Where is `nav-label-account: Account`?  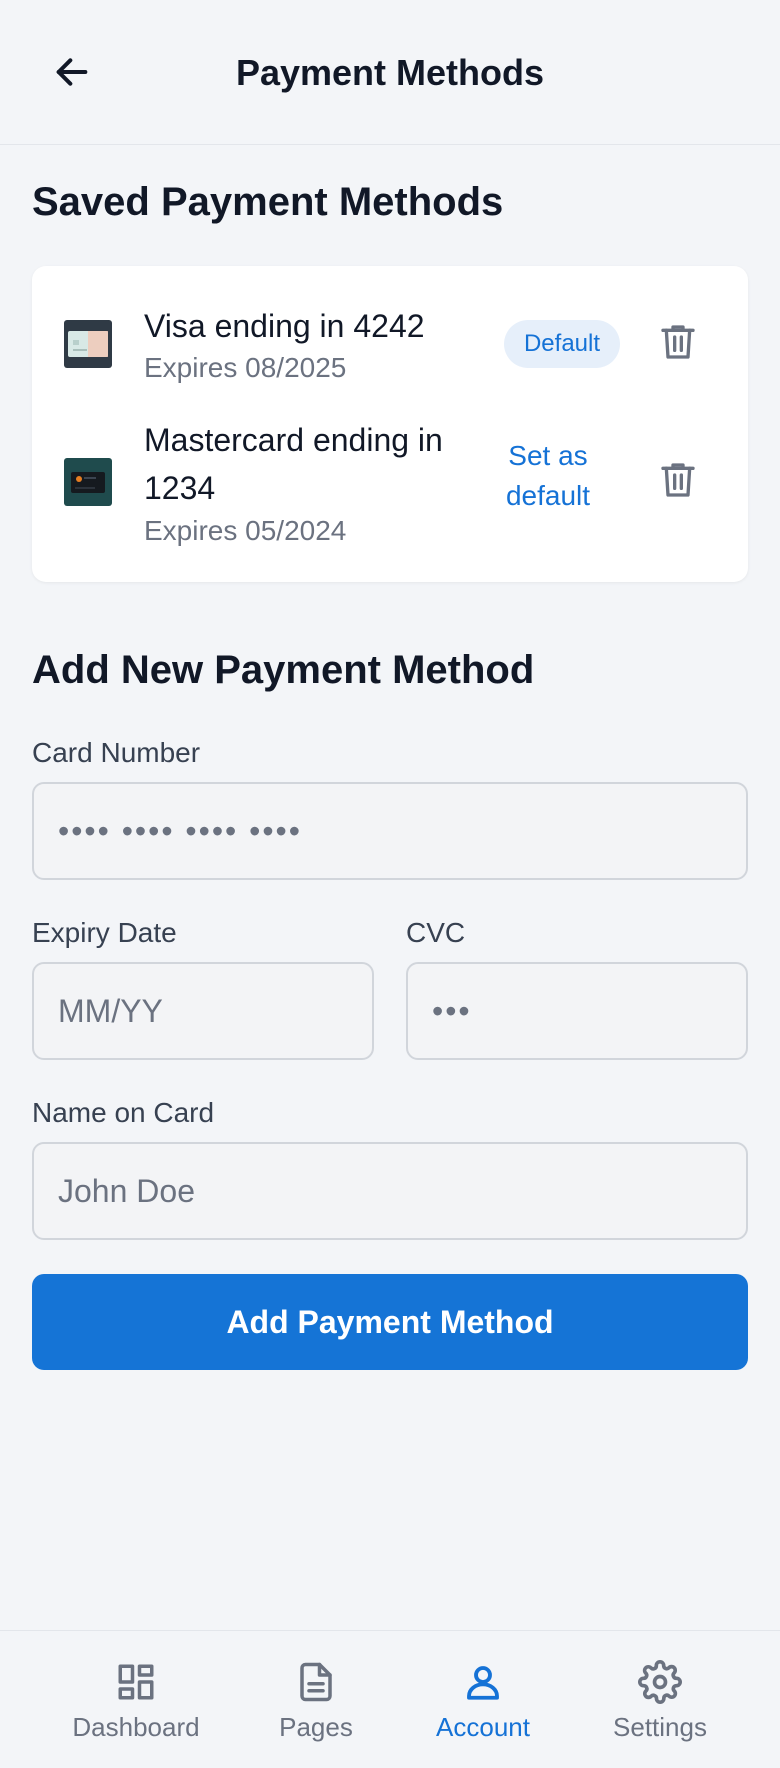
nav-label-account: Account is located at coordinates (483, 1726).